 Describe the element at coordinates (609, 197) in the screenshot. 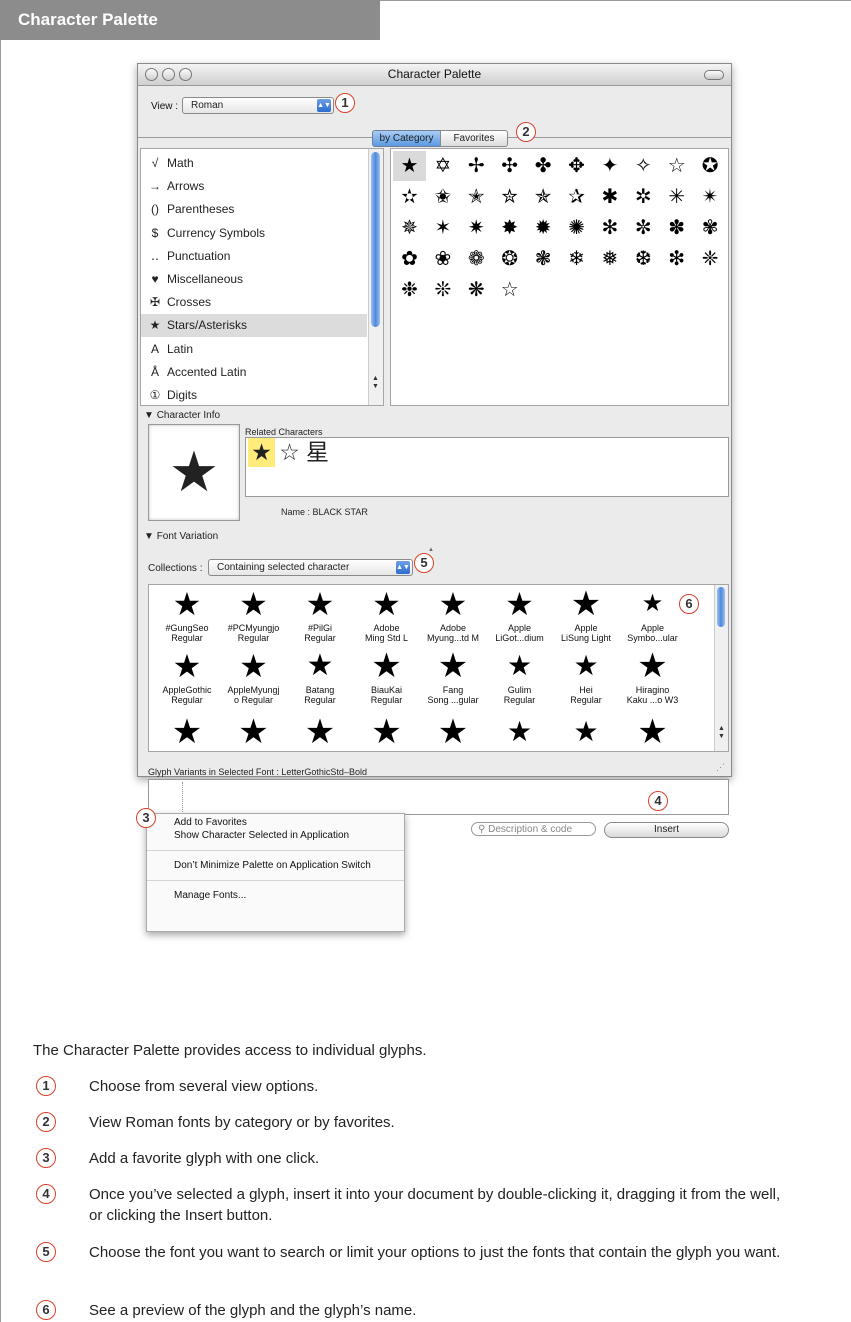

I see `glyph-cell: ✱` at that location.